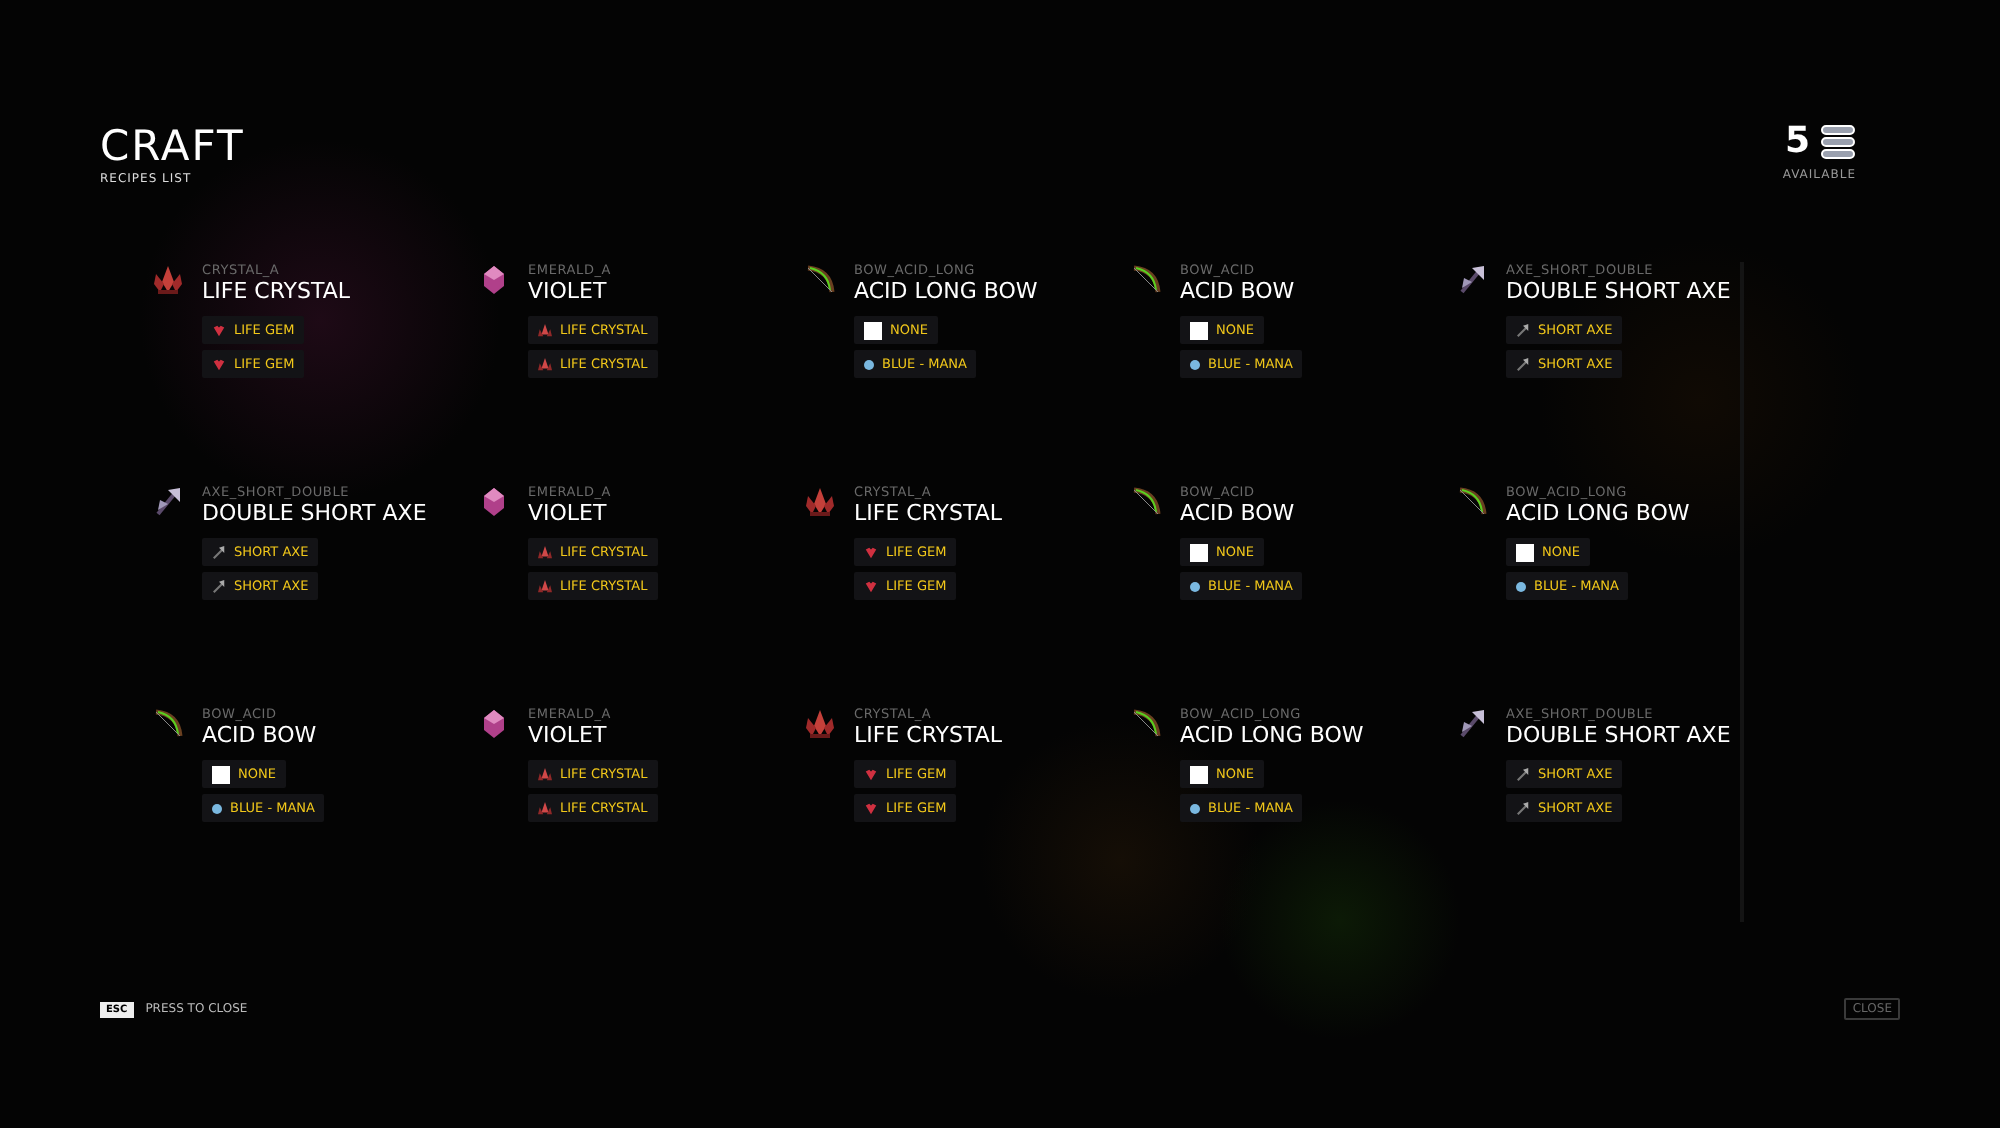 This screenshot has height=1128, width=2000. What do you see at coordinates (1797, 141) in the screenshot?
I see `available-count: 5` at bounding box center [1797, 141].